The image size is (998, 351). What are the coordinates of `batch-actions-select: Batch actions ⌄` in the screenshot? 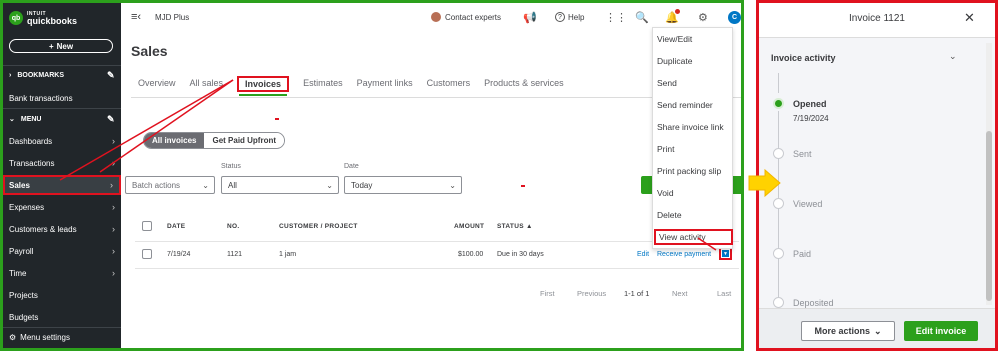 It's located at (170, 185).